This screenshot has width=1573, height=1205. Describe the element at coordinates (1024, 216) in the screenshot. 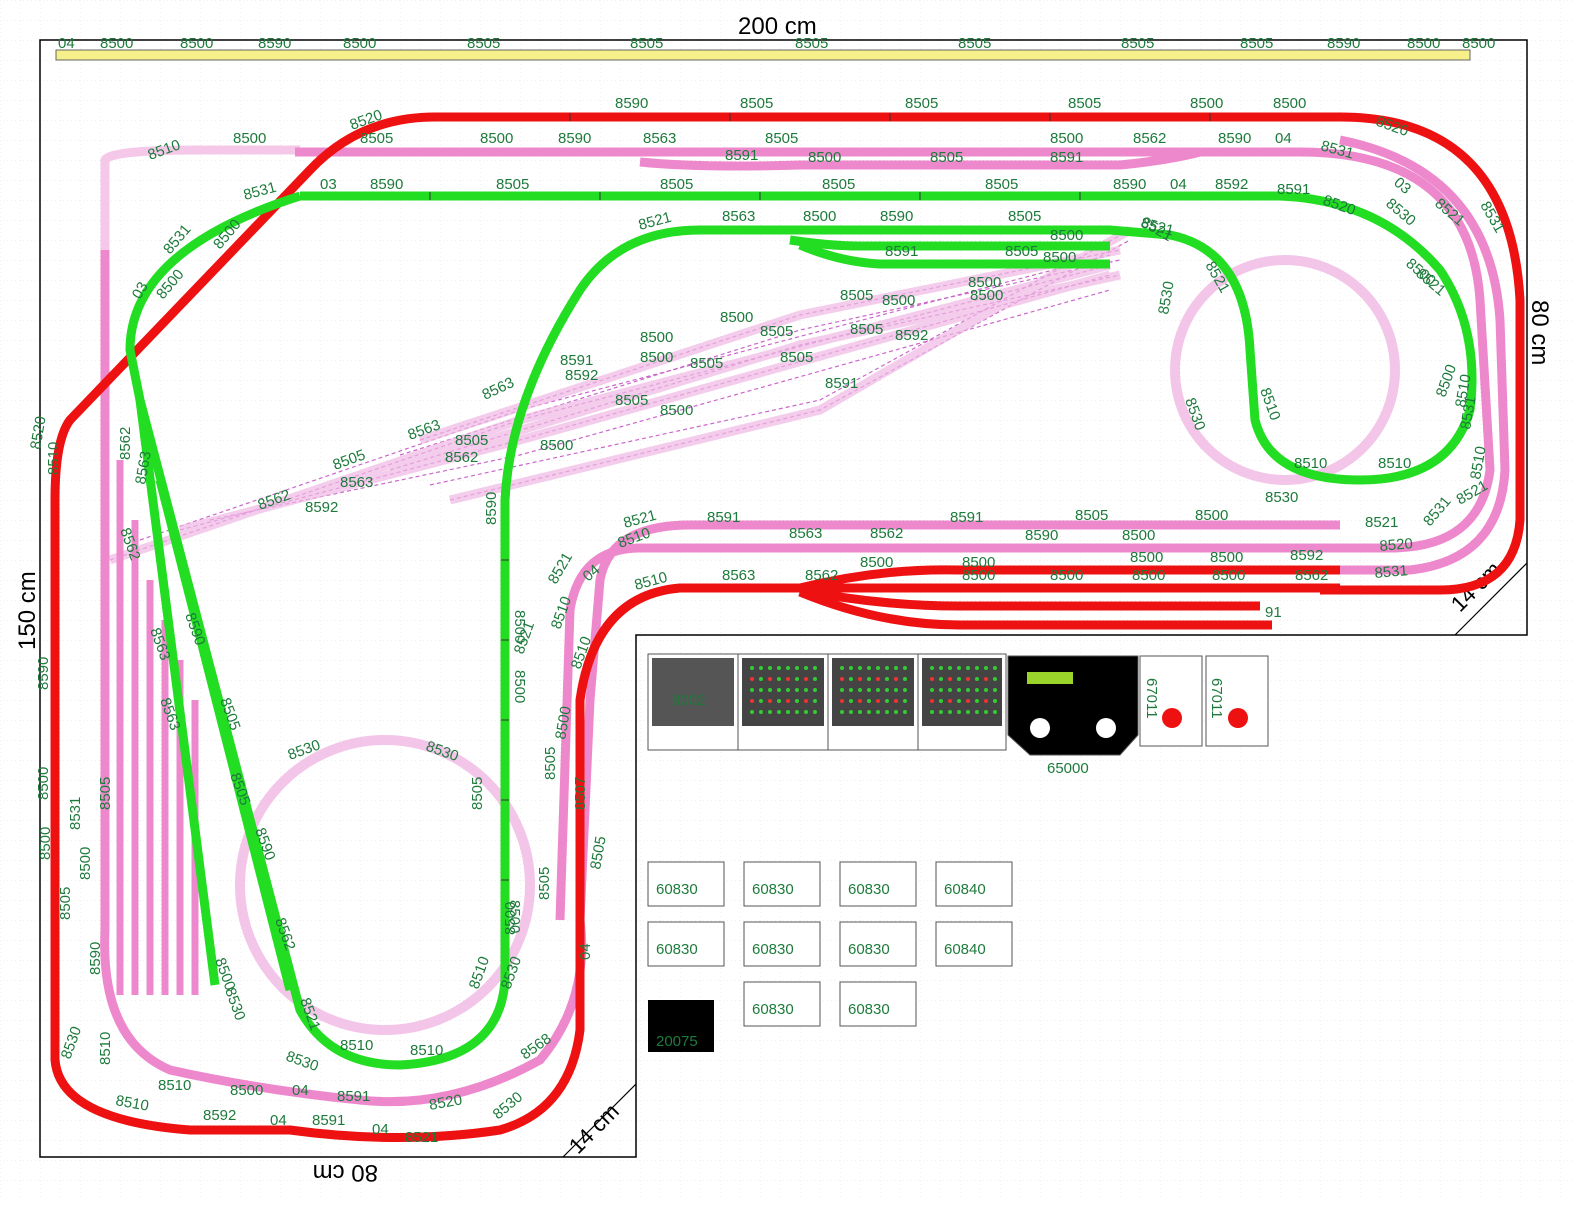

I see `track-label-green-row2: 8505` at that location.